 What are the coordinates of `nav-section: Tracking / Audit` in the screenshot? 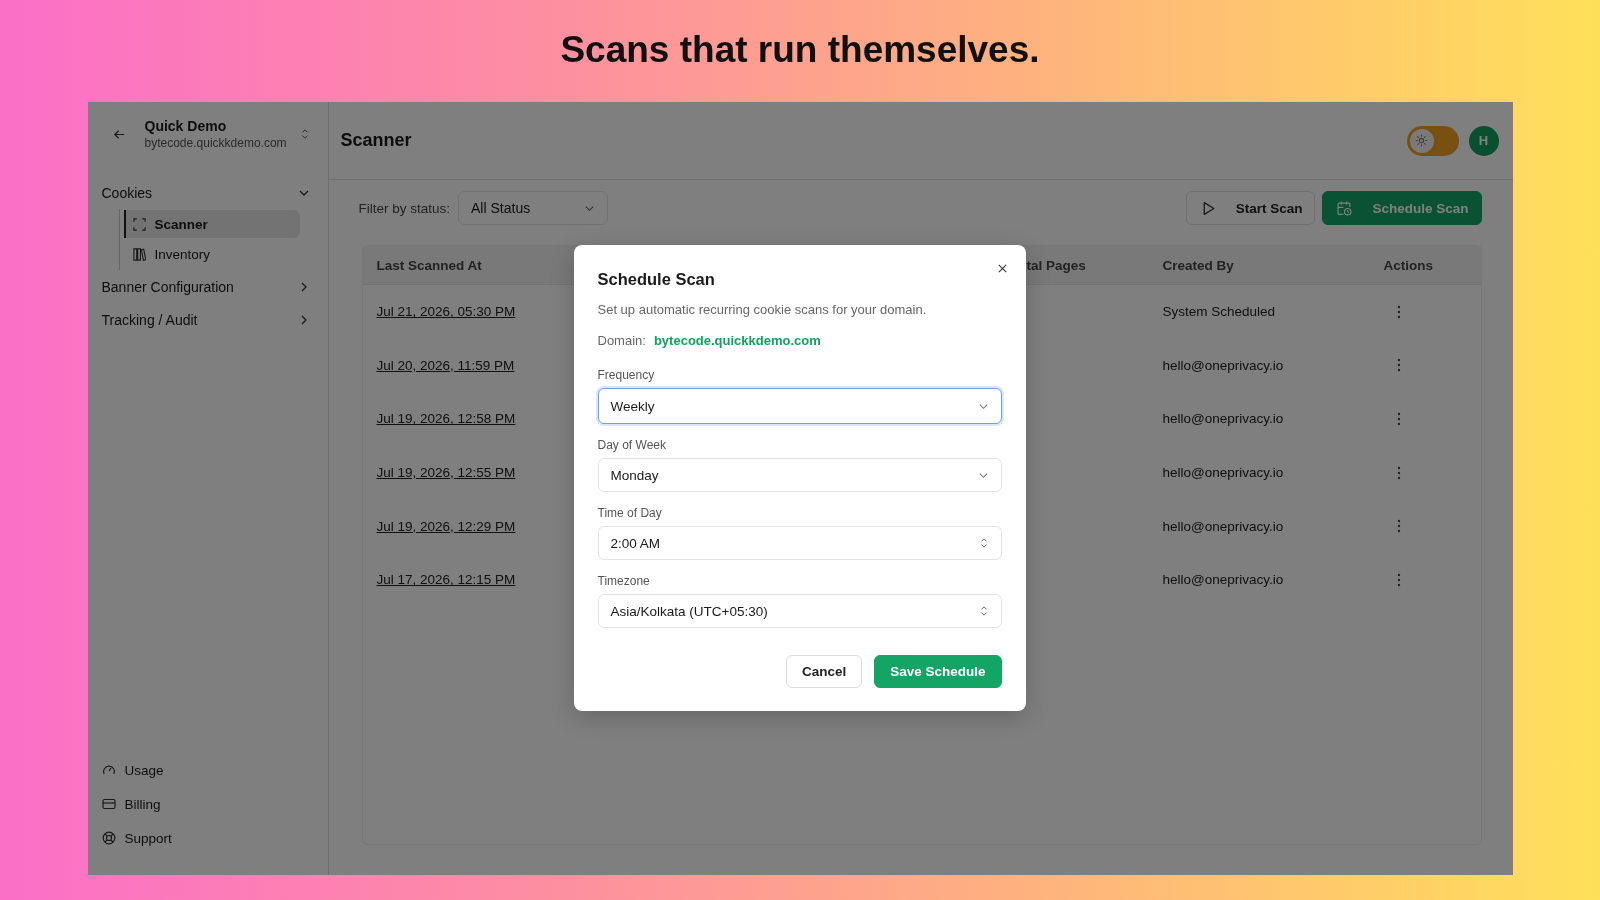 It's located at (205, 319).